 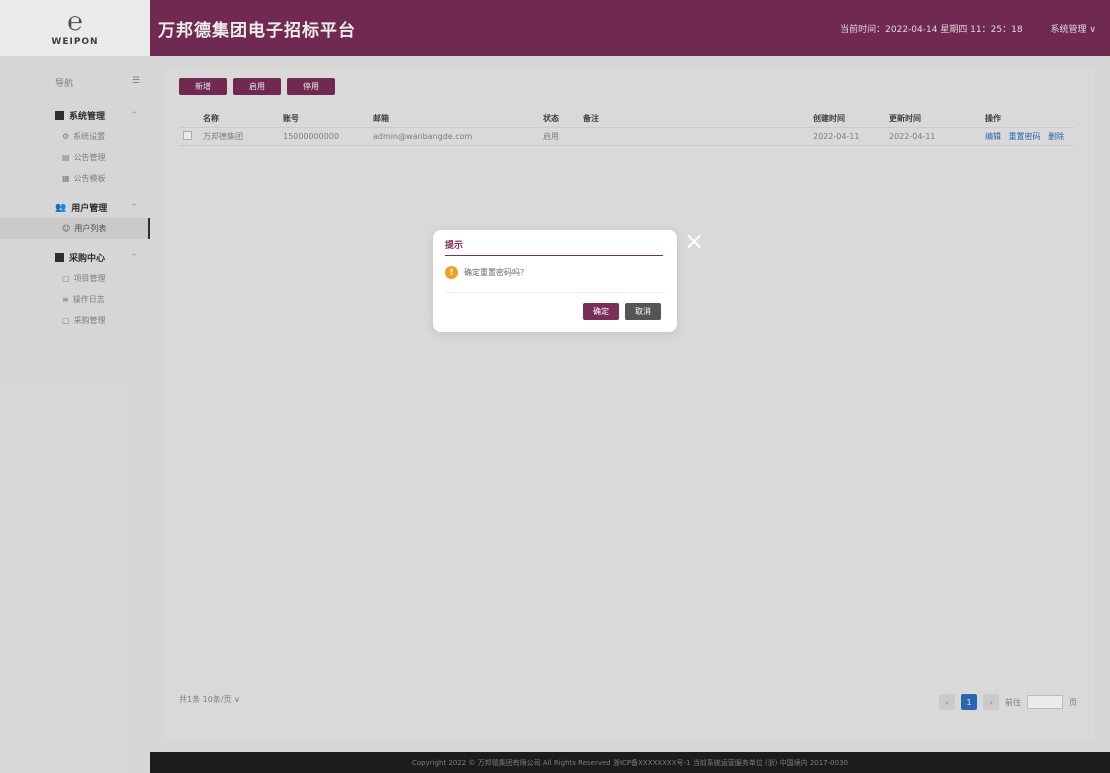 What do you see at coordinates (451, 272) in the screenshot?
I see `warning-icon: !` at bounding box center [451, 272].